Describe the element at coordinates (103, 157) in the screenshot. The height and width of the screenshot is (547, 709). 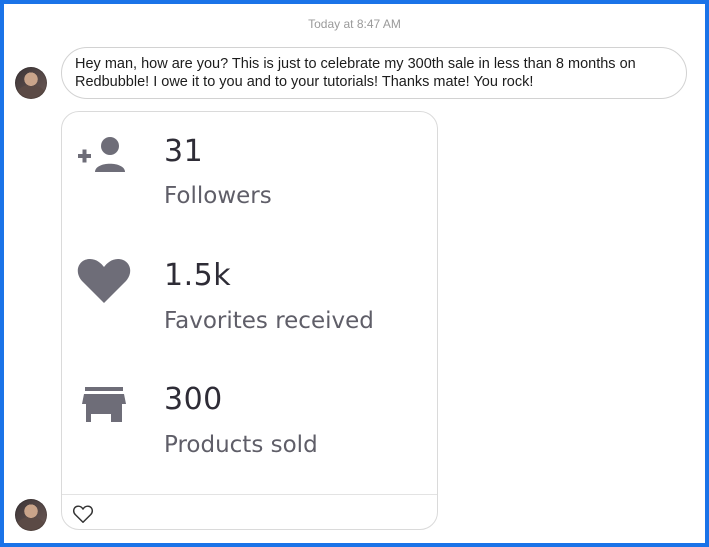
I see `add-person-icon` at that location.